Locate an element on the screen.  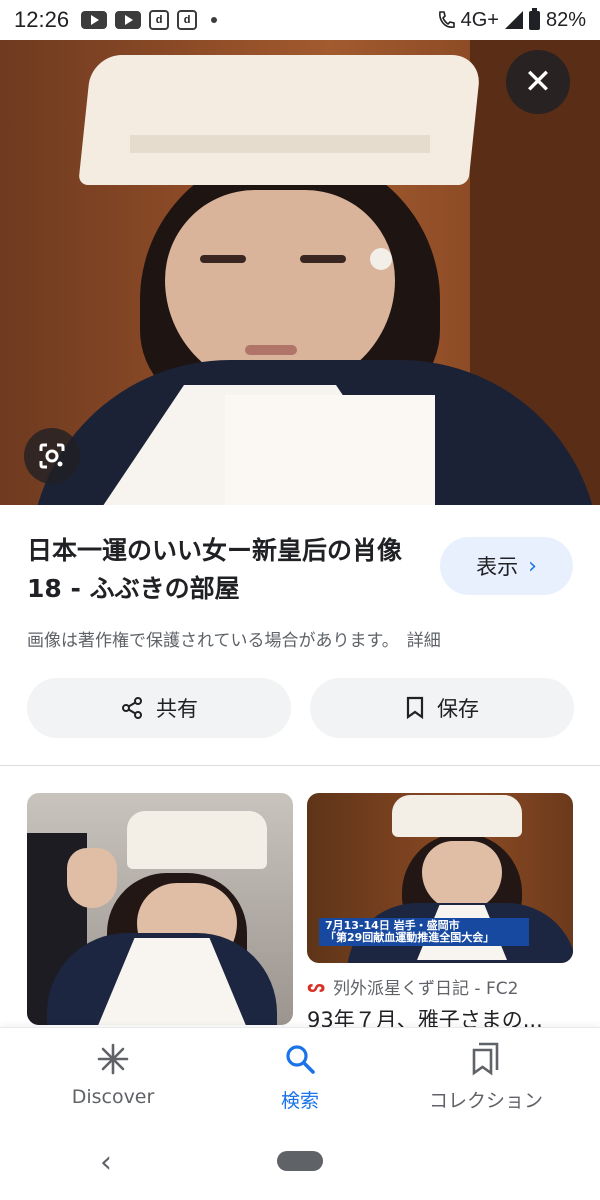
share-label: 共有 is located at coordinates (177, 709).